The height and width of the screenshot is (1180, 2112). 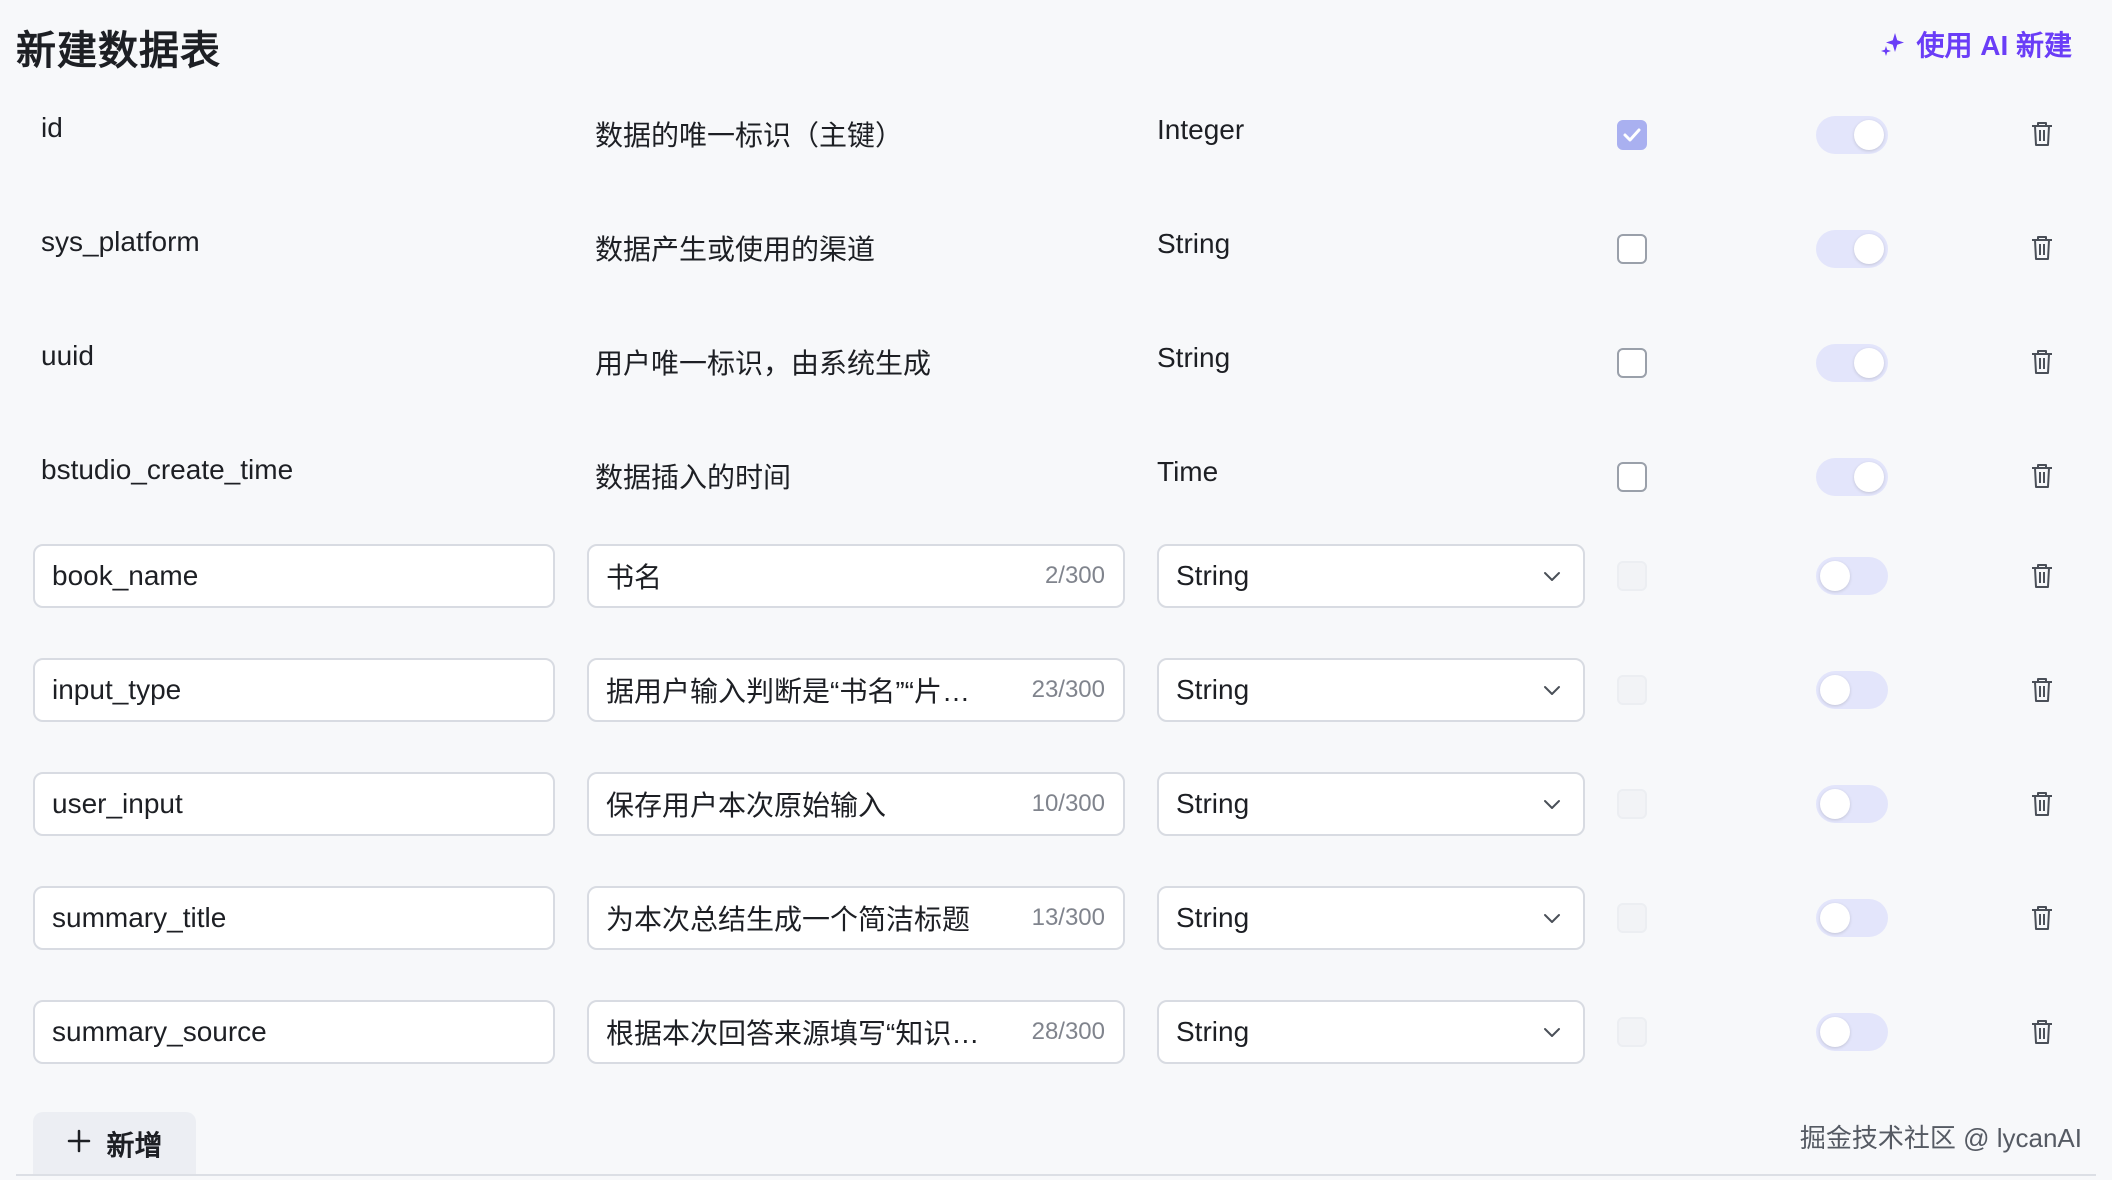 I want to click on field-name-input: summary_title, so click(x=294, y=918).